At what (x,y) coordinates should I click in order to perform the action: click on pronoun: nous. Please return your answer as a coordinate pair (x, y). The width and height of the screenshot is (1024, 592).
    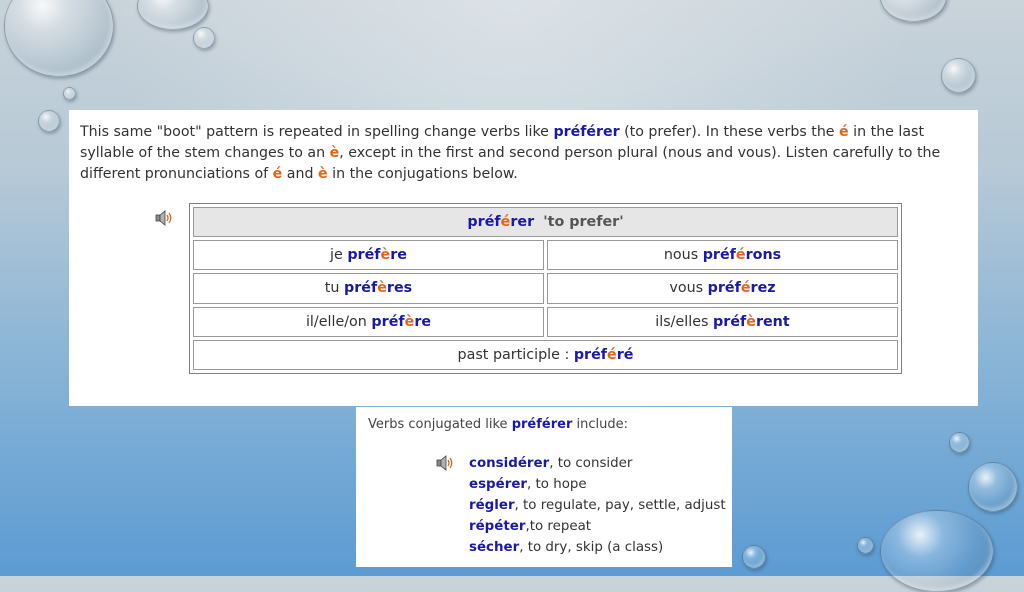
    Looking at the image, I should click on (683, 255).